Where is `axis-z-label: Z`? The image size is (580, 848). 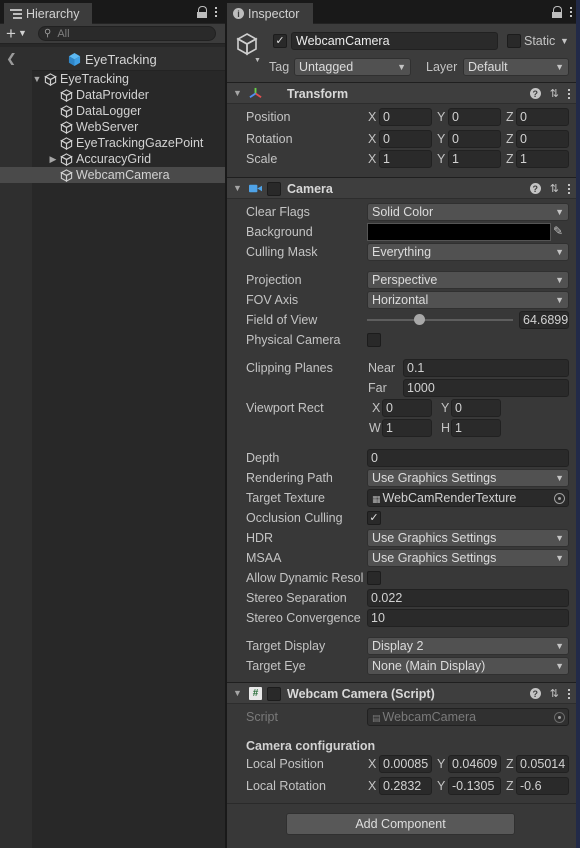
axis-z-label: Z is located at coordinates (510, 786).